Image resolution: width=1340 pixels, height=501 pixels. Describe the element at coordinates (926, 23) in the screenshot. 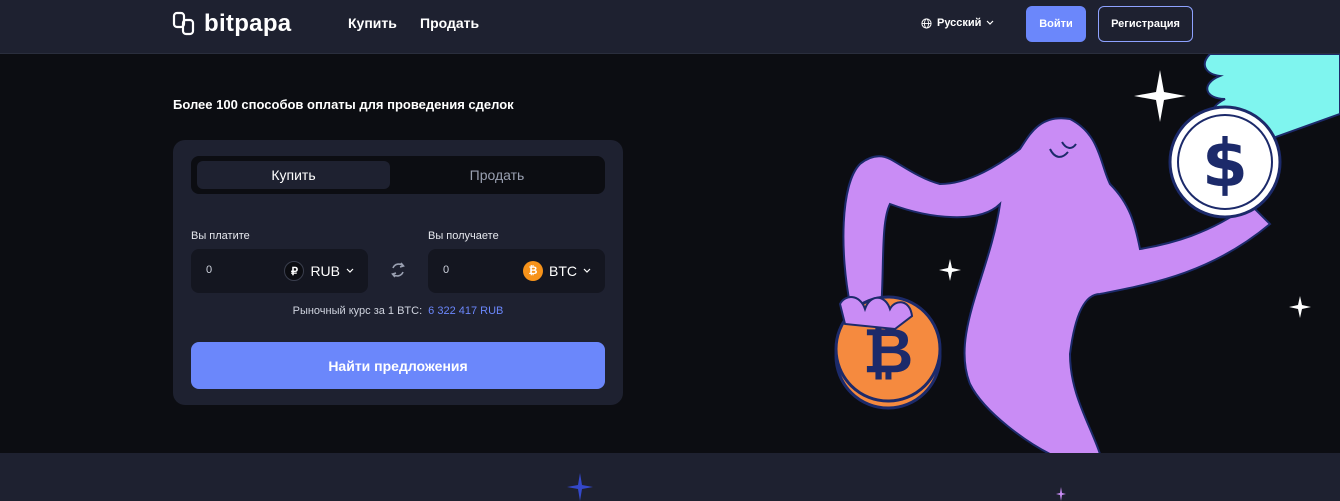

I see `globe-icon` at that location.